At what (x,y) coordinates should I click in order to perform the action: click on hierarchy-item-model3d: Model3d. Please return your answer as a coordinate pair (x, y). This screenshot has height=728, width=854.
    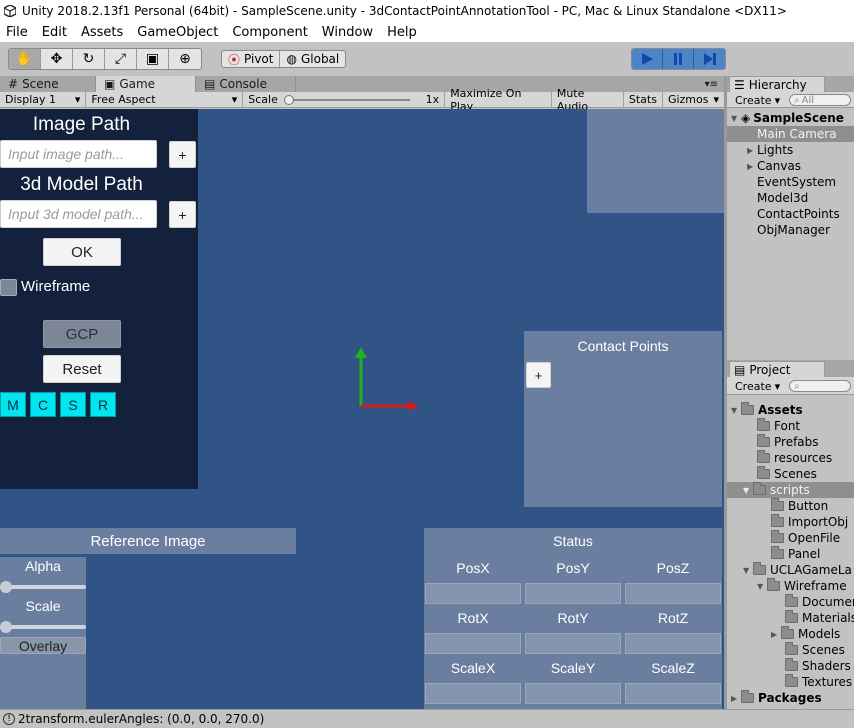
    Looking at the image, I should click on (782, 198).